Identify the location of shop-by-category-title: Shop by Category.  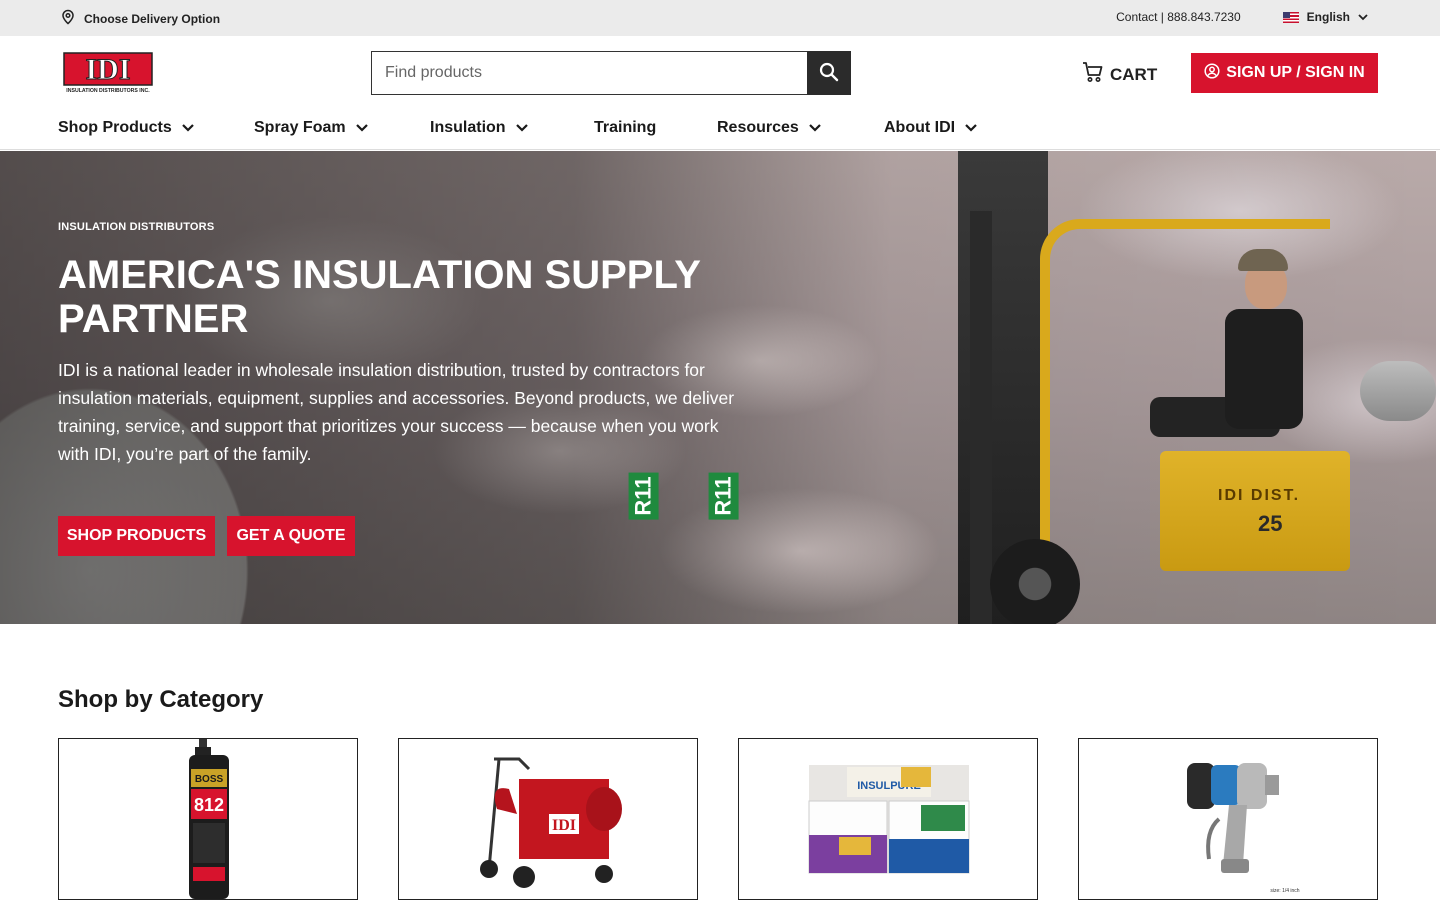
(161, 699).